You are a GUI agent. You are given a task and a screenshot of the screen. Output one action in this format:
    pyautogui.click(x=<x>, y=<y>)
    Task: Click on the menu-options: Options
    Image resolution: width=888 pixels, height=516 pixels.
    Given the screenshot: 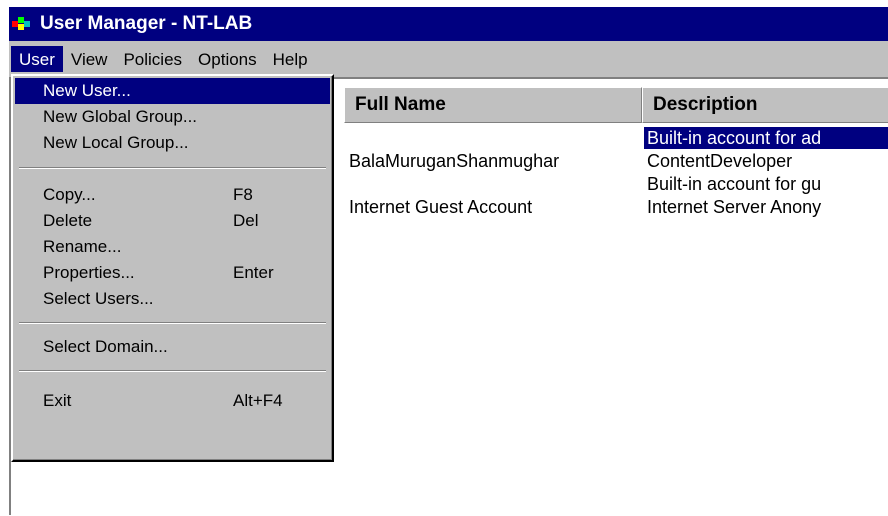 What is the action you would take?
    pyautogui.click(x=227, y=59)
    